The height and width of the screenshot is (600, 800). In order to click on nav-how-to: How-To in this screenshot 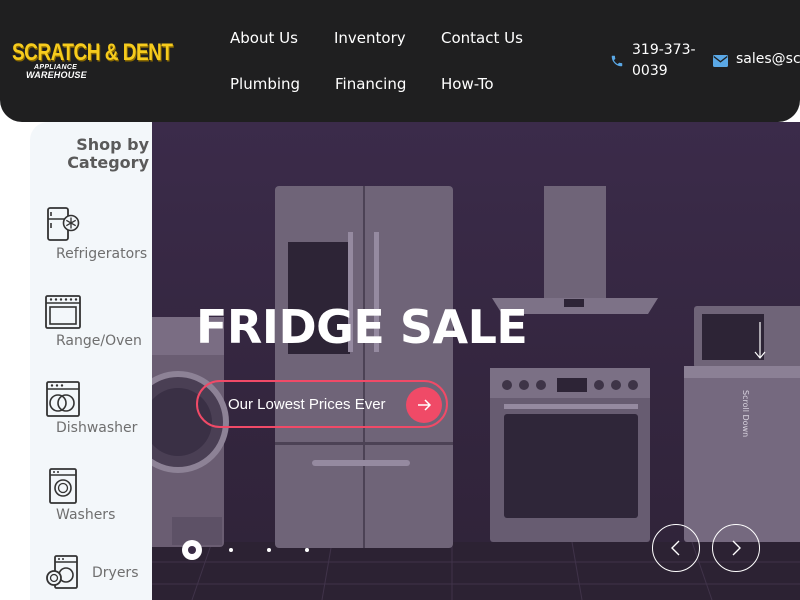, I will do `click(467, 84)`.